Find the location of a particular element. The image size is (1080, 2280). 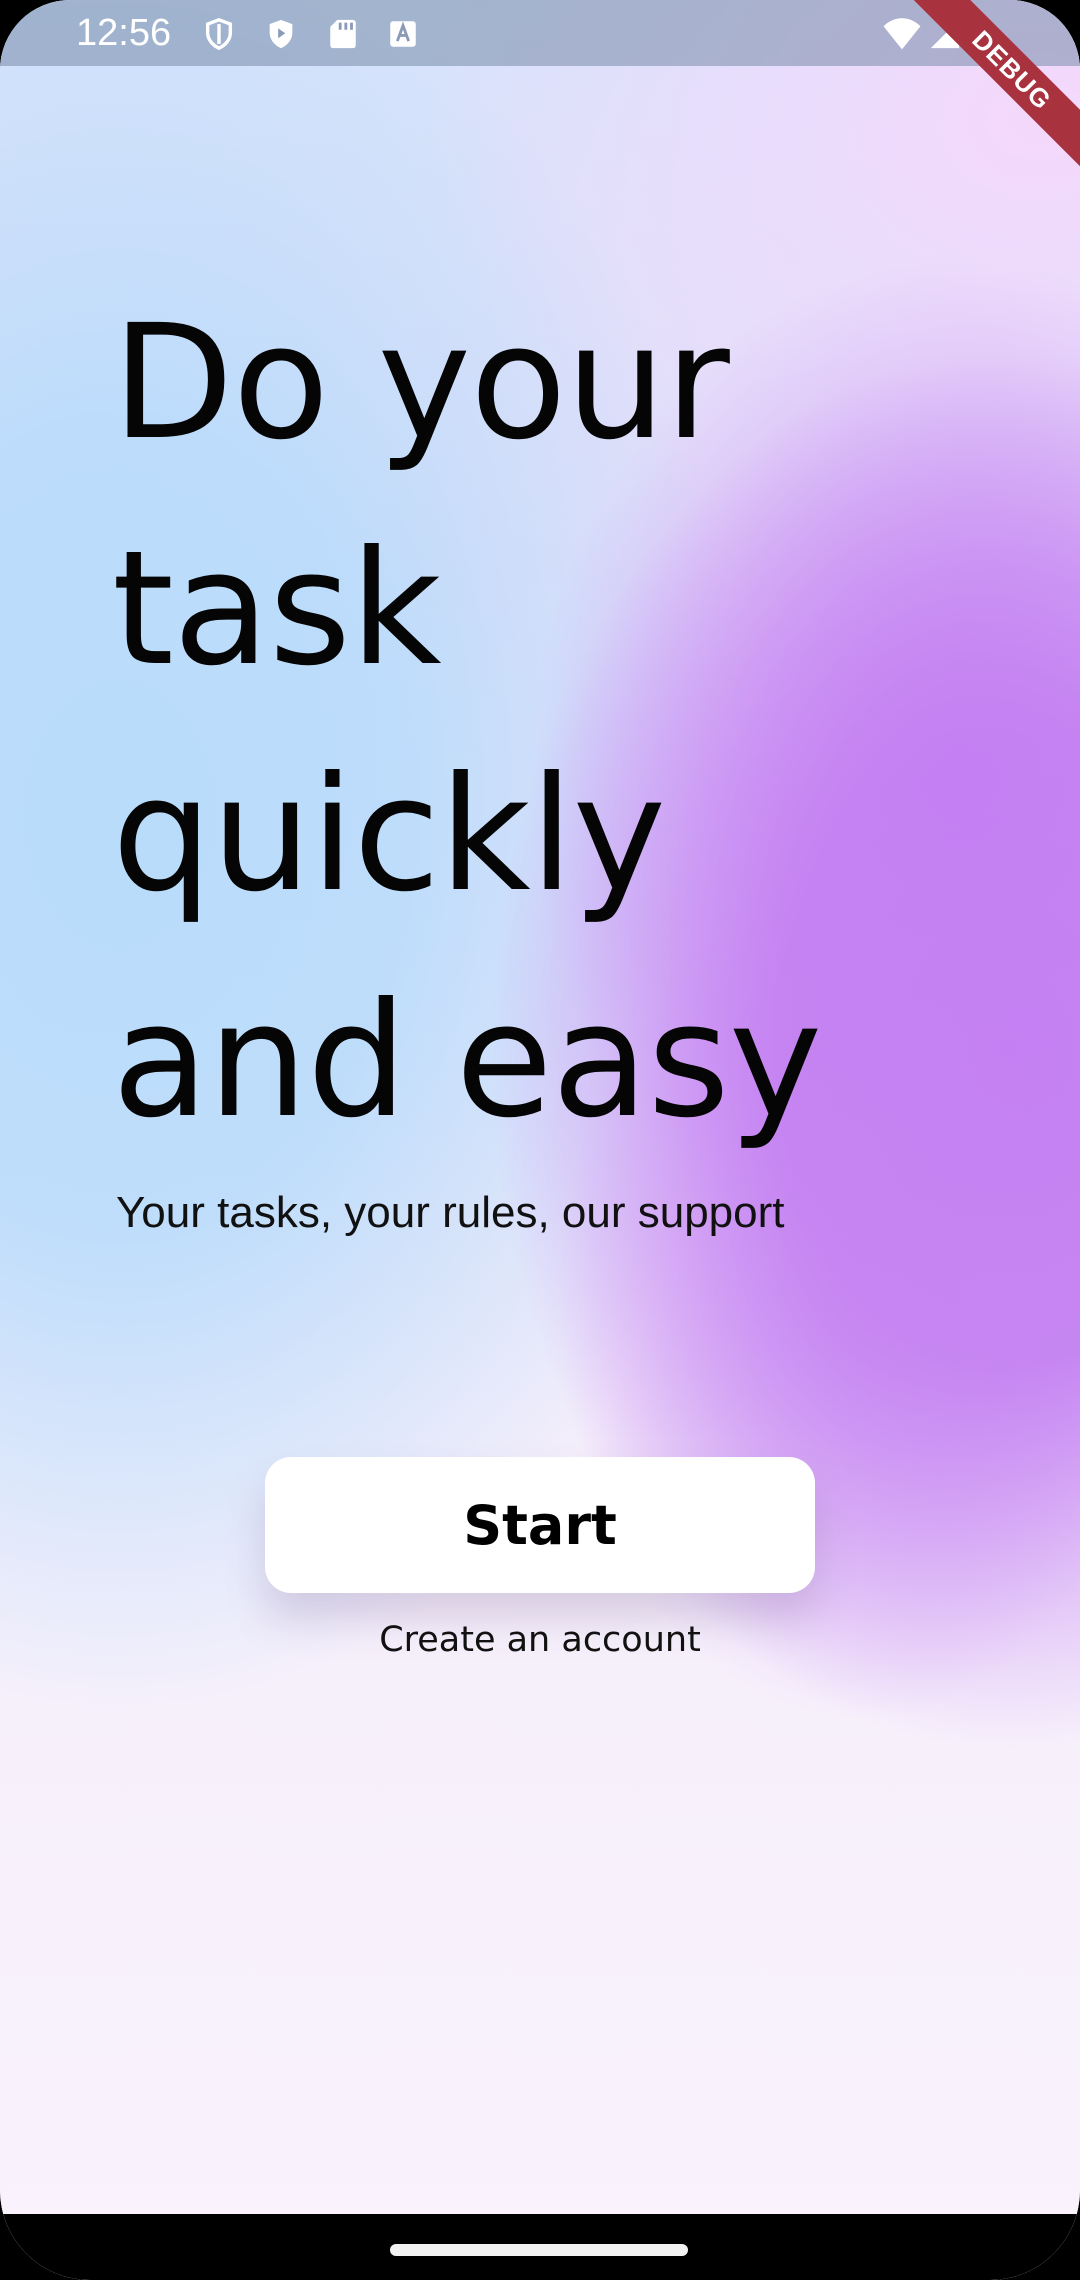

headline-line-4: and easy is located at coordinates (467, 1061).